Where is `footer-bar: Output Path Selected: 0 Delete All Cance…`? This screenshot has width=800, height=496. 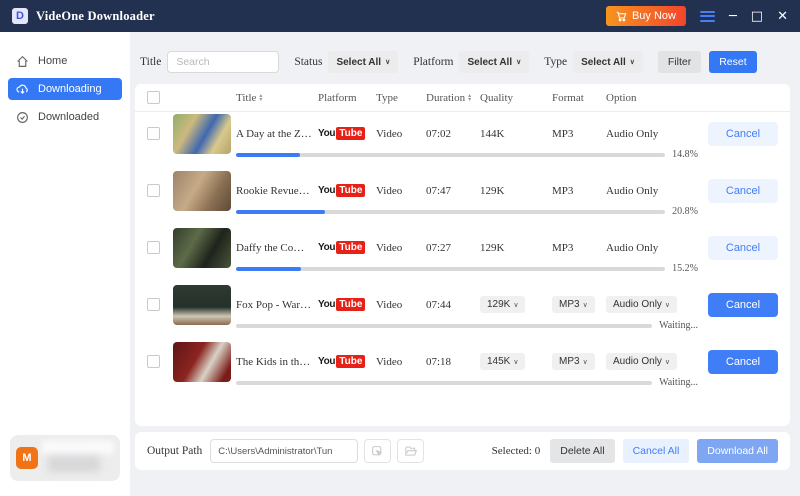 footer-bar: Output Path Selected: 0 Delete All Cance… is located at coordinates (462, 451).